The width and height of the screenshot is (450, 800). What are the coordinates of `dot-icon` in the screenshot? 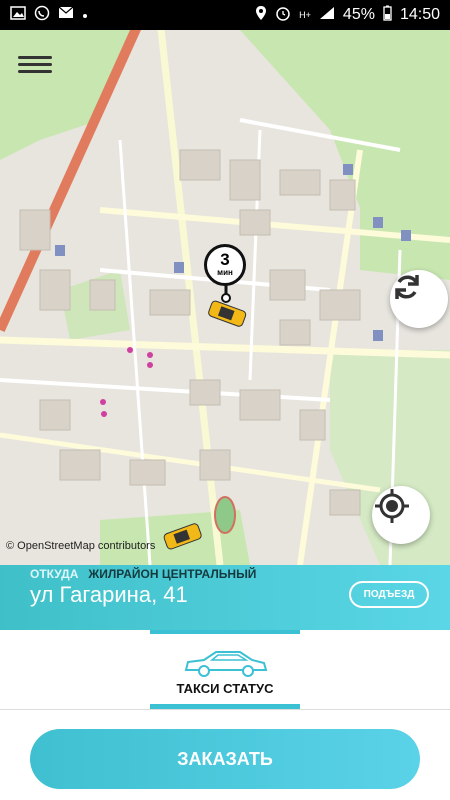 It's located at (85, 15).